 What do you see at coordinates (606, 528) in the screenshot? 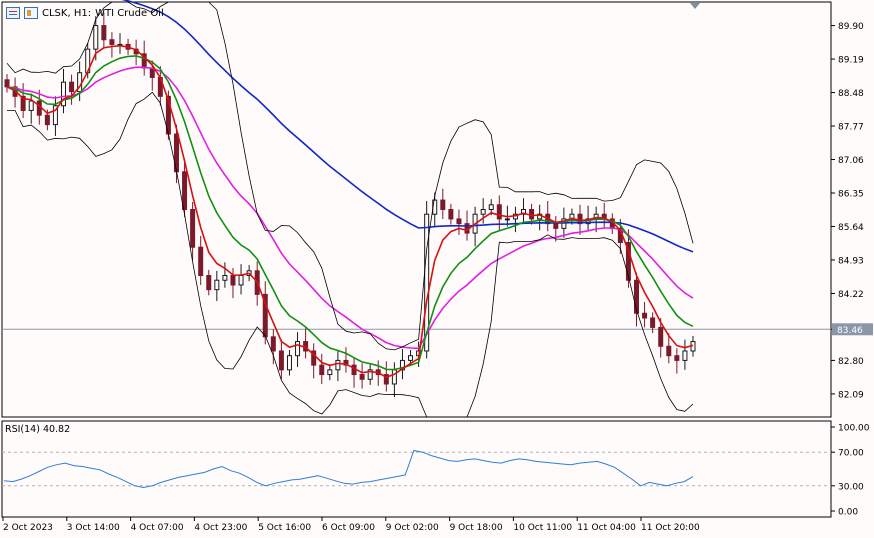
I see `time-tick-label: 11 Oct 04:00` at bounding box center [606, 528].